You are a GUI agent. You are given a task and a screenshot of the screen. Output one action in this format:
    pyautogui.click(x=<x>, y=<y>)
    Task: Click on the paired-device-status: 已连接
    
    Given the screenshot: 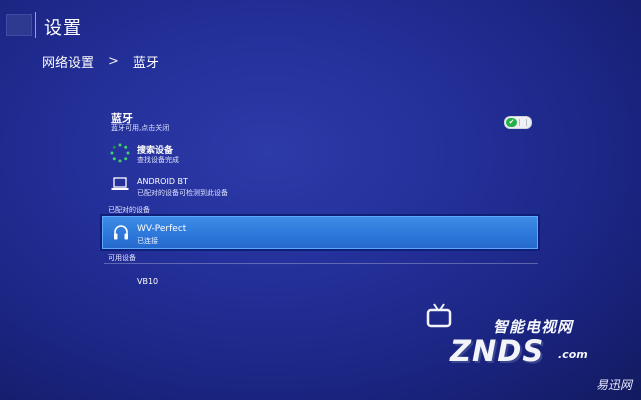 What is the action you would take?
    pyautogui.click(x=147, y=241)
    